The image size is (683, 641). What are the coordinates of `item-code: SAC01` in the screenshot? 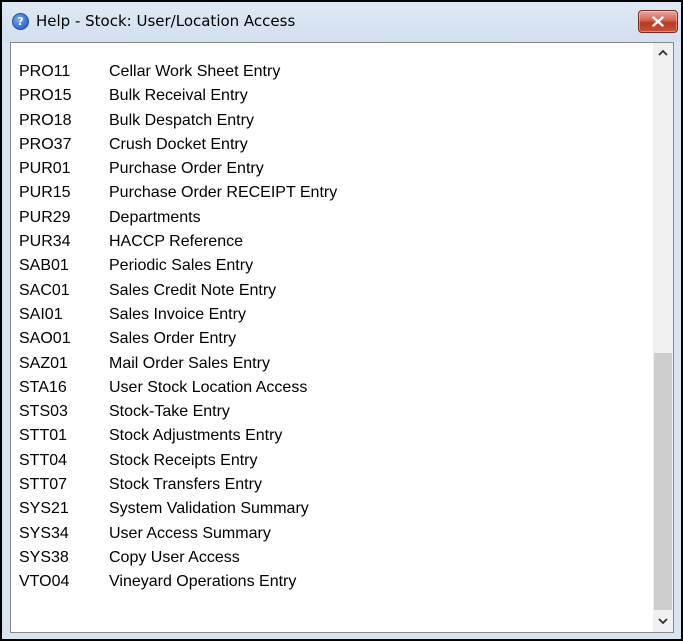 It's located at (44, 290).